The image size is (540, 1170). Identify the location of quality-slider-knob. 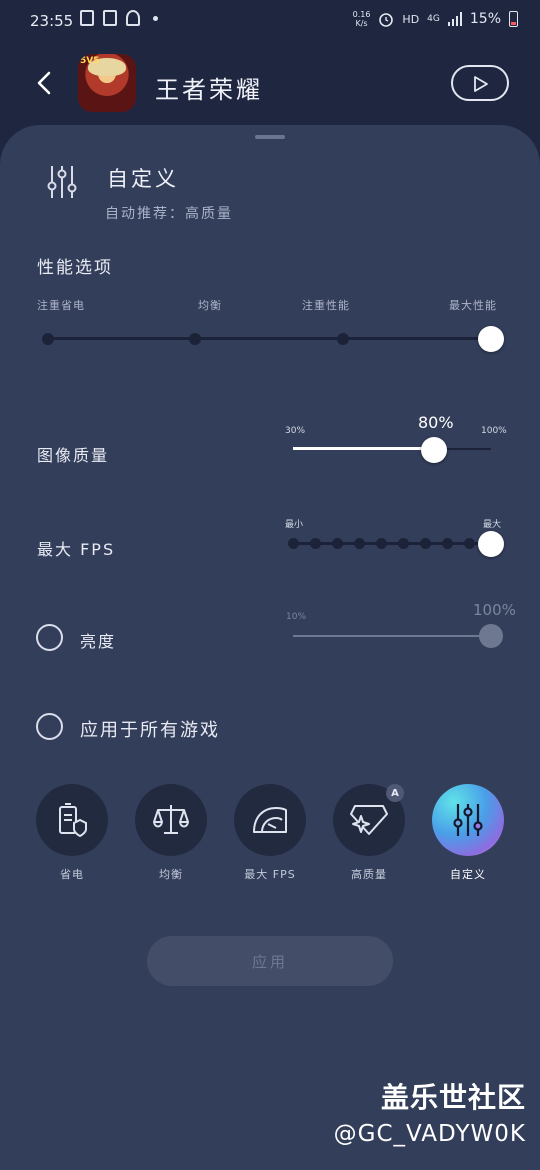
(433, 450).